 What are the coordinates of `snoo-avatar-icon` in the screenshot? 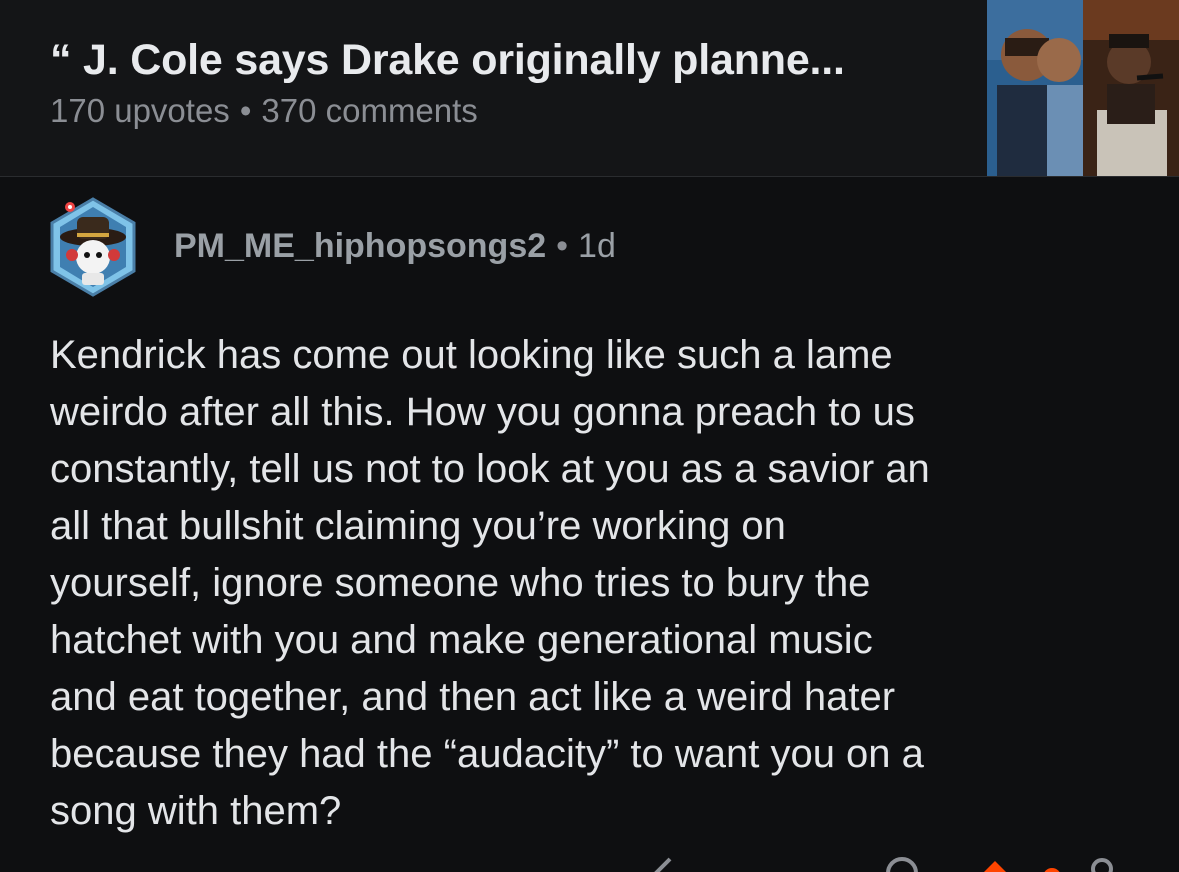 It's located at (93, 247).